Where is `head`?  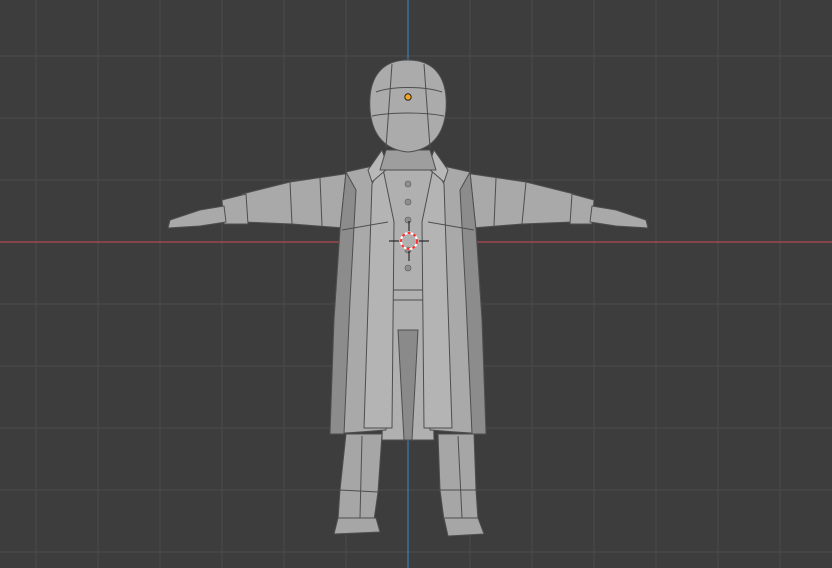 head is located at coordinates (408, 106).